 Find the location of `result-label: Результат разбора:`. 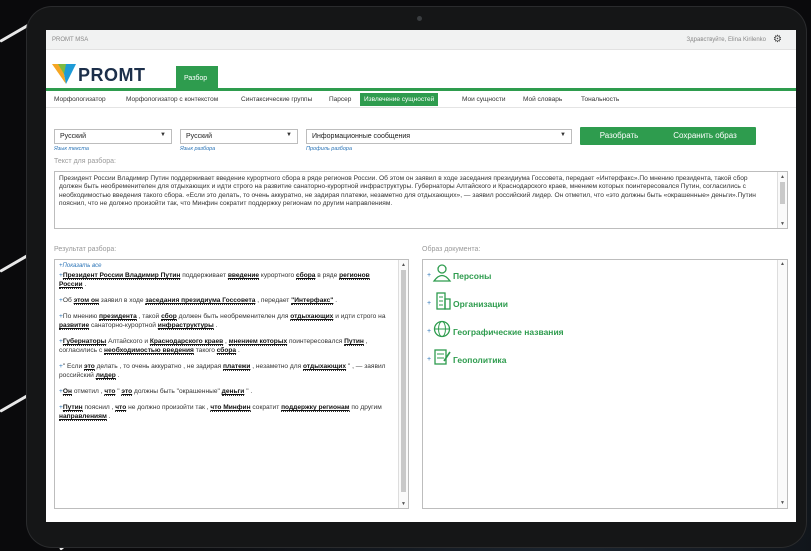

result-label: Результат разбора: is located at coordinates (85, 249).